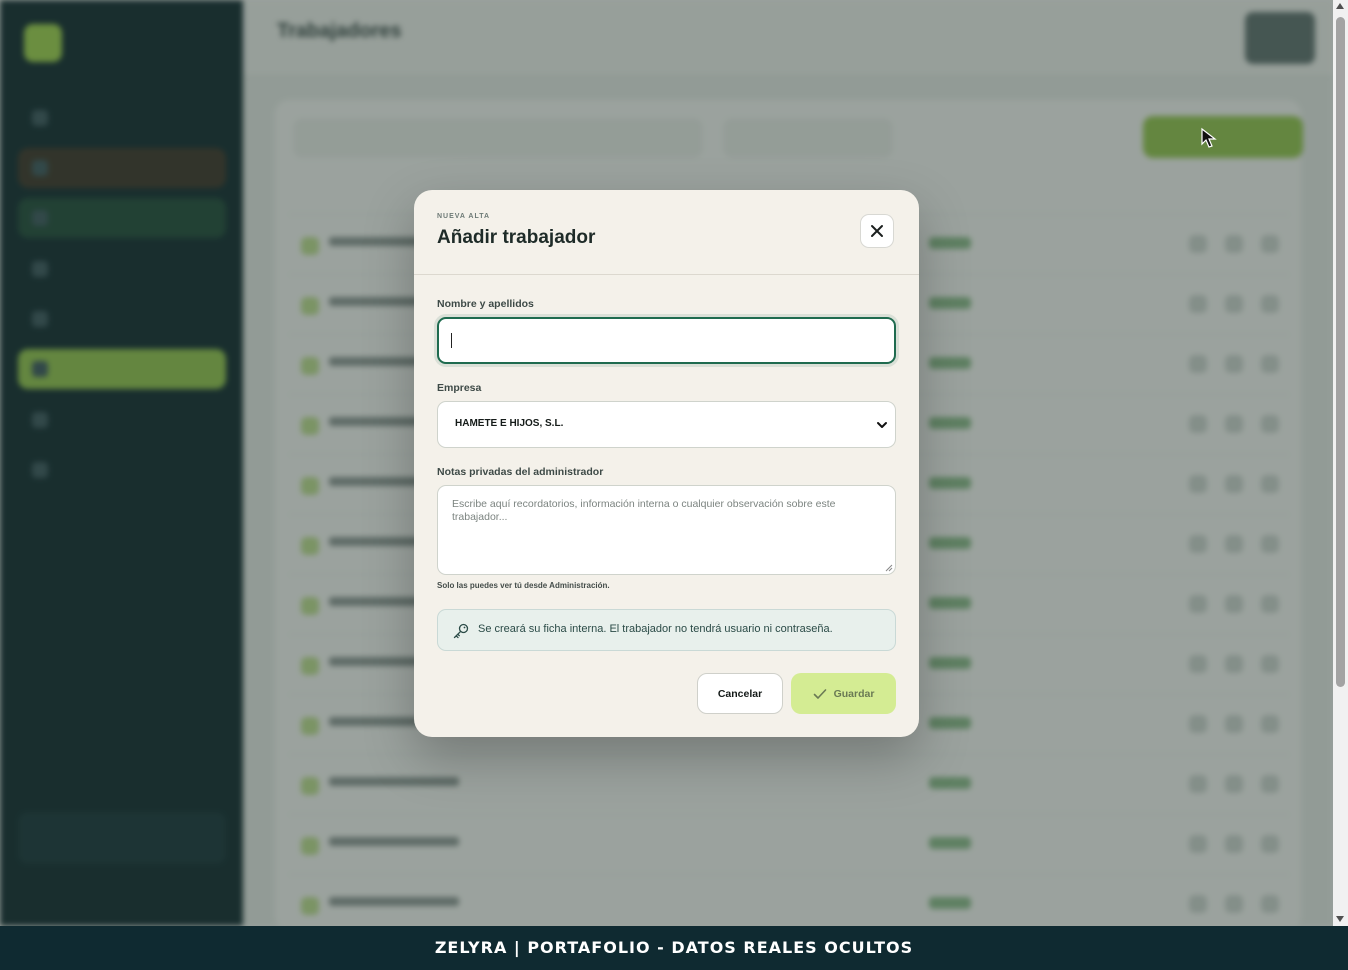  I want to click on close-icon, so click(877, 231).